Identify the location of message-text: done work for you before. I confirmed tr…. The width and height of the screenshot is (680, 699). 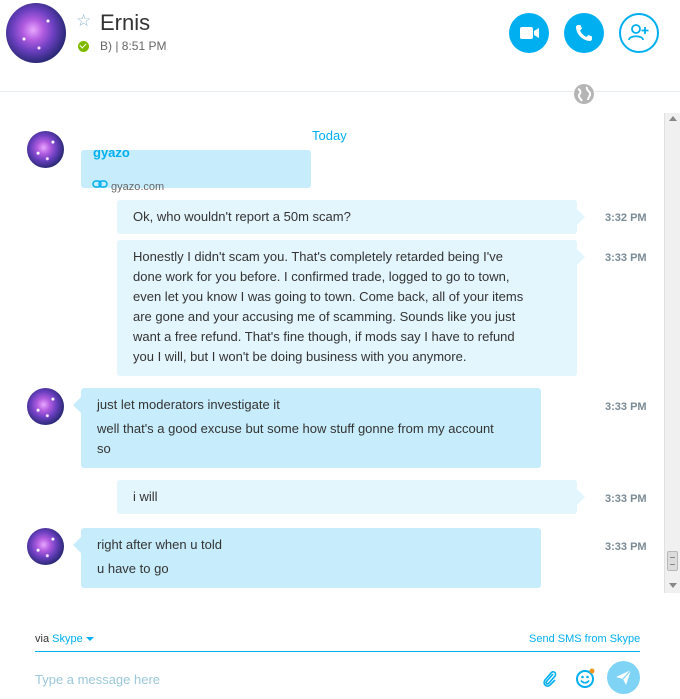
(321, 276).